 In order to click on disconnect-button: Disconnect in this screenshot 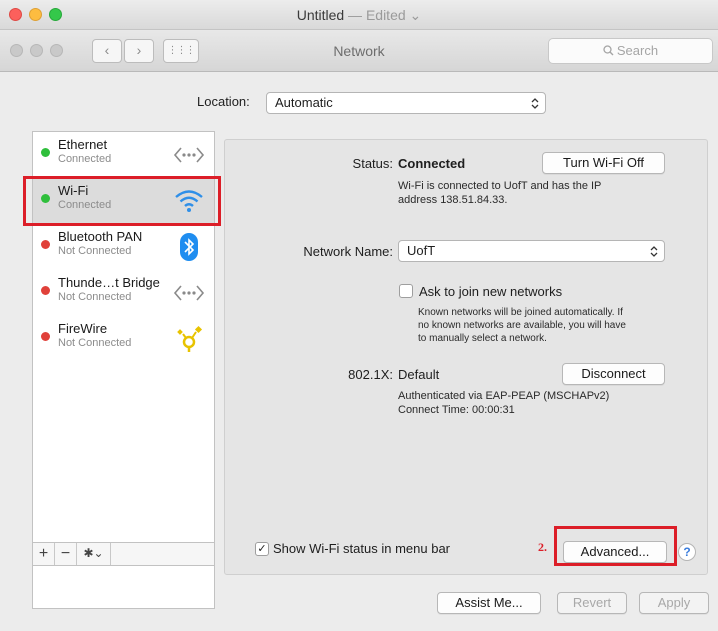, I will do `click(613, 374)`.